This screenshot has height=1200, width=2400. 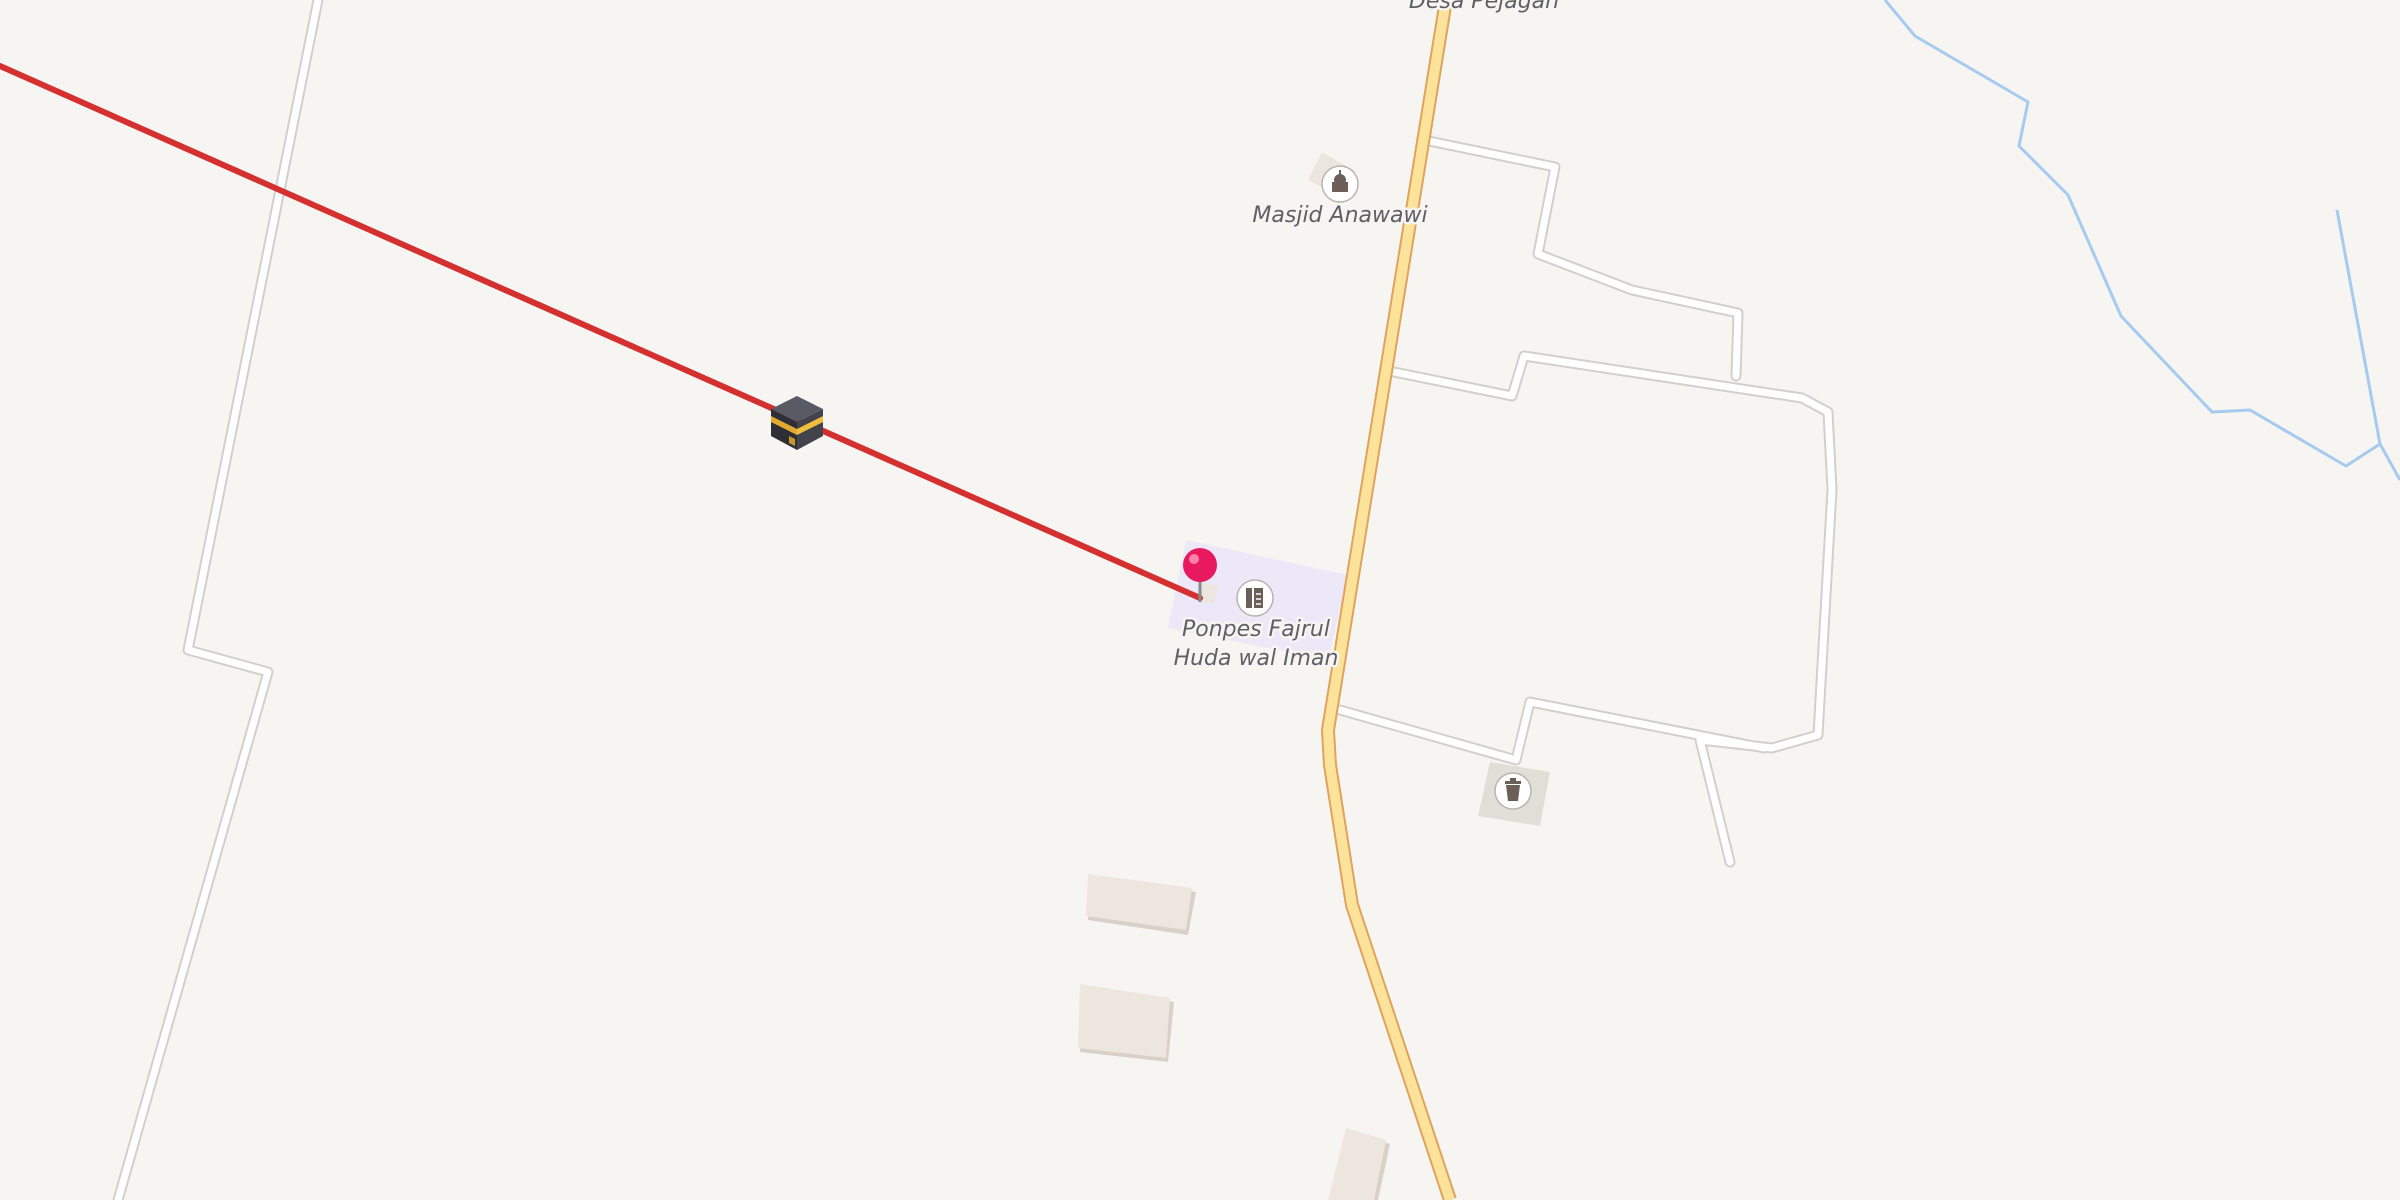 What do you see at coordinates (1256, 629) in the screenshot?
I see `school-label-line-1: Ponpes Fajrul` at bounding box center [1256, 629].